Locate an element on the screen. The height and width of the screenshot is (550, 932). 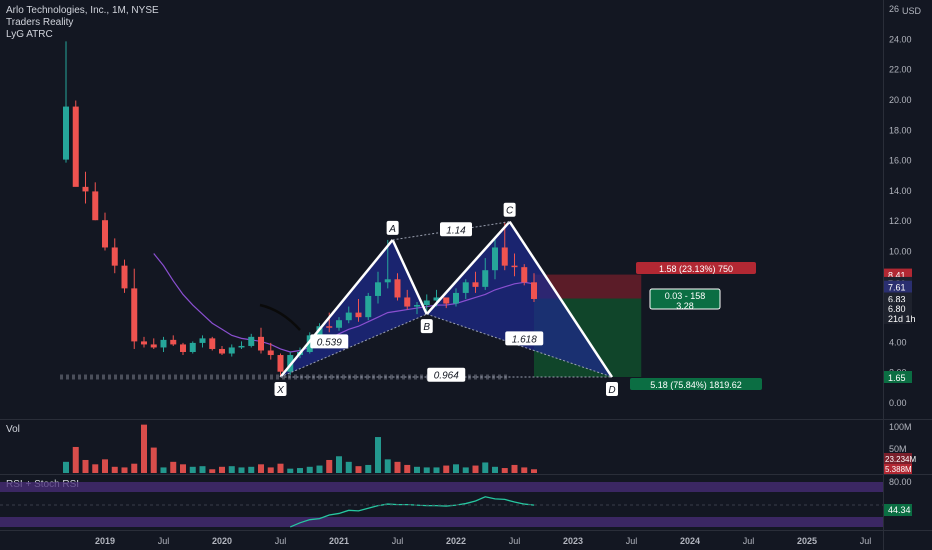
pattern-xab-fill is located at coordinates (353, 308).